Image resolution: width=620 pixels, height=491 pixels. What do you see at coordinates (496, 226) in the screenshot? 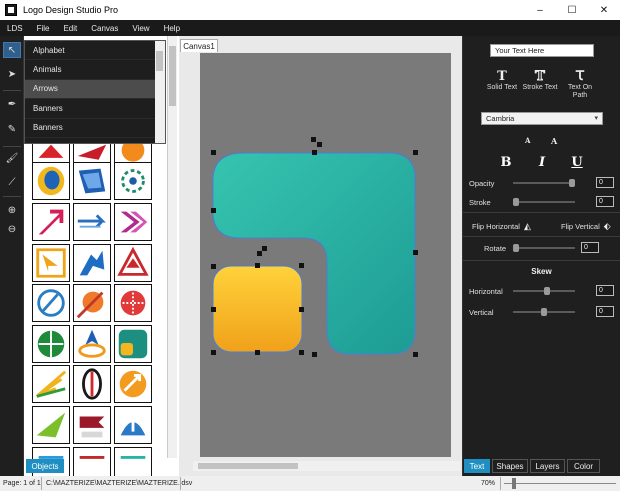
I see `flip-horizontal-label: Flip Horizontal` at bounding box center [496, 226].